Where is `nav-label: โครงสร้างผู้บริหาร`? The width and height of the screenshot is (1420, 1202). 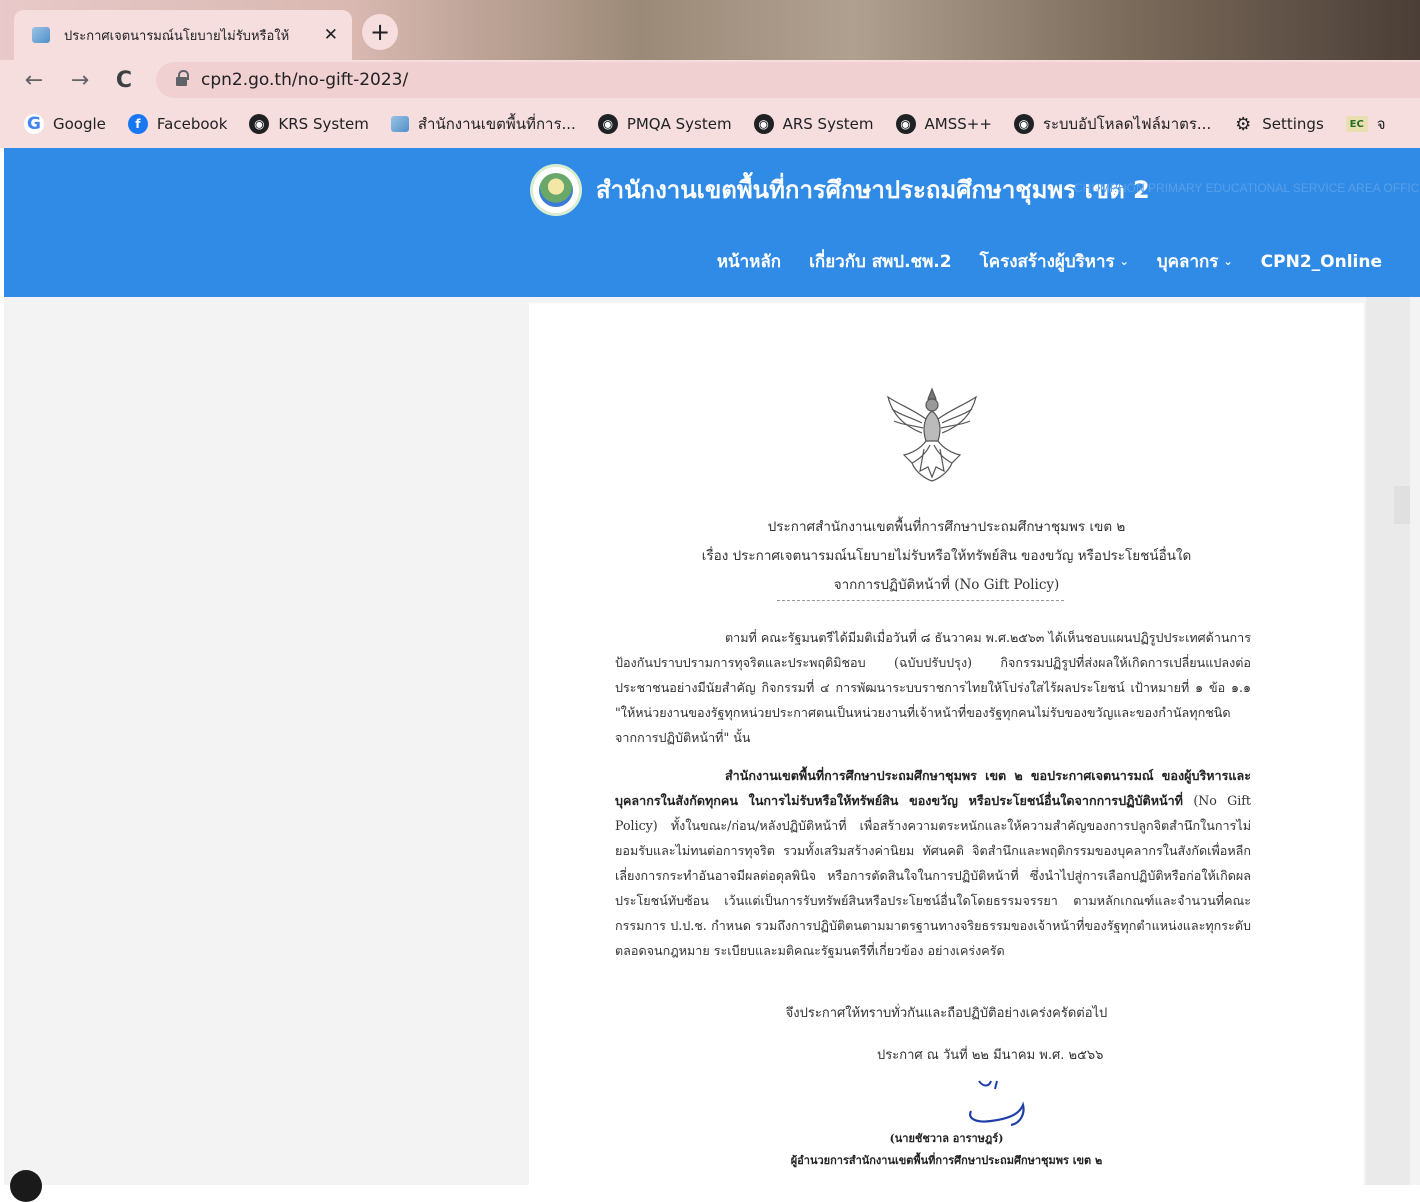 nav-label: โครงสร้างผู้บริหาร is located at coordinates (1047, 262).